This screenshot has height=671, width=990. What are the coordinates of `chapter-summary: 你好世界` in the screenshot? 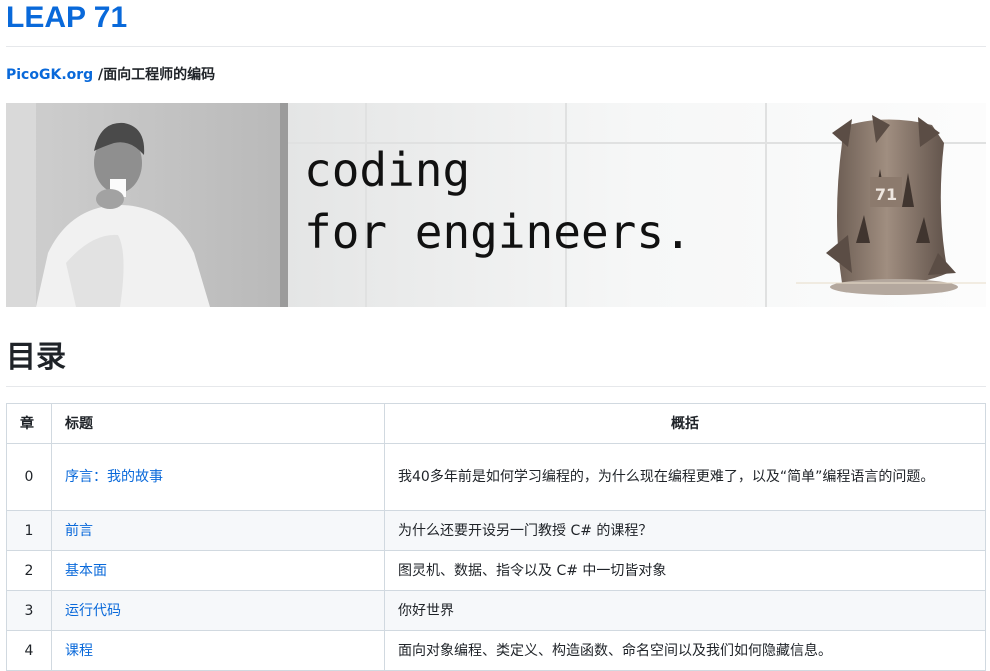 It's located at (685, 610).